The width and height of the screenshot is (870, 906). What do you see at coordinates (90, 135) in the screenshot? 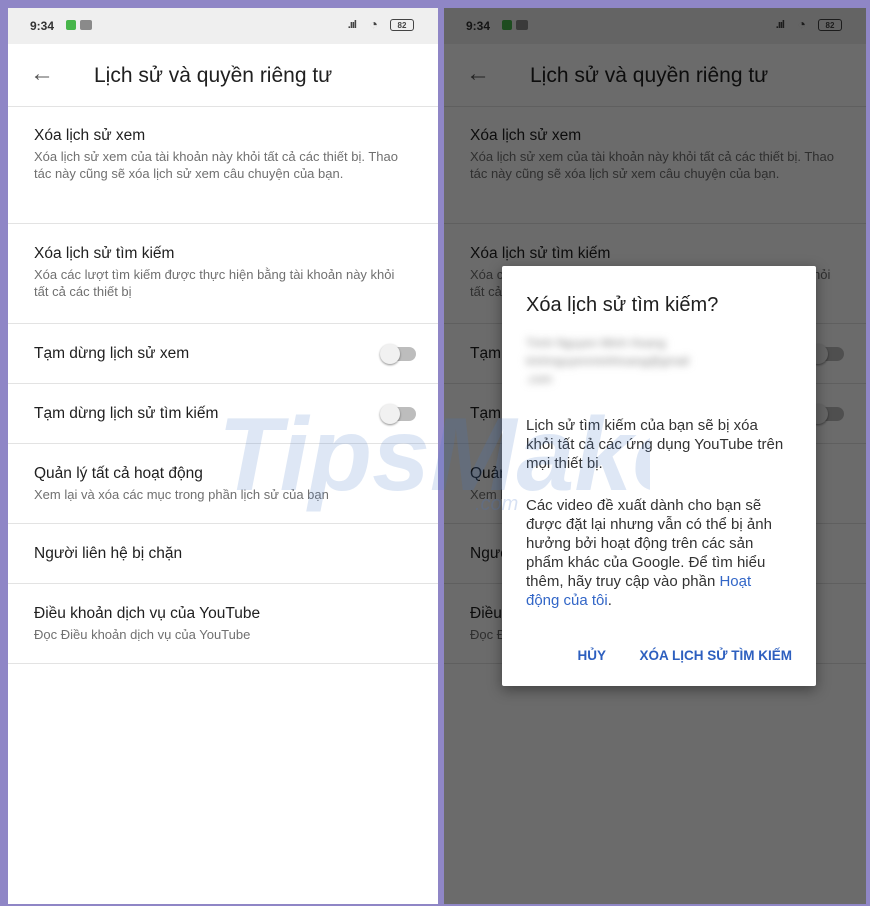
I see `item-title: Xóa lịch sử xem` at bounding box center [90, 135].